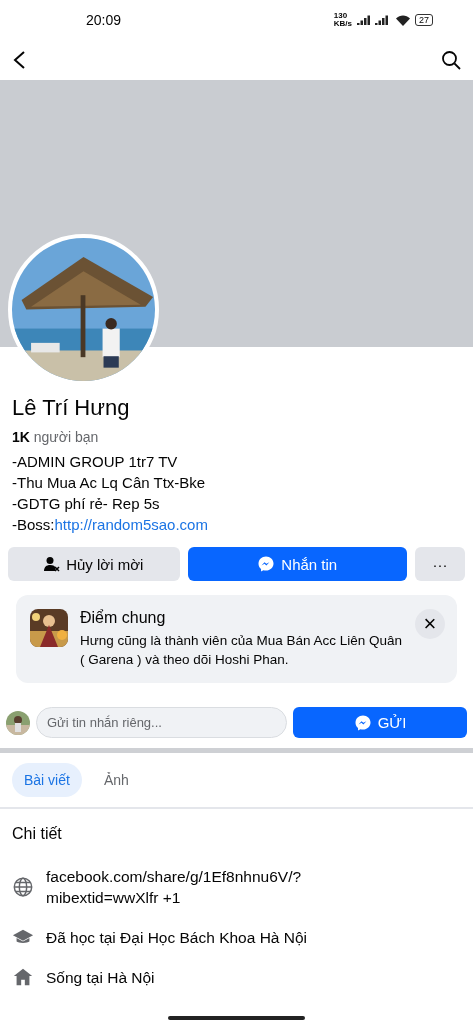 The width and height of the screenshot is (473, 1024). Describe the element at coordinates (56, 437) in the screenshot. I see `friend-count: 1K người bạn` at that location.